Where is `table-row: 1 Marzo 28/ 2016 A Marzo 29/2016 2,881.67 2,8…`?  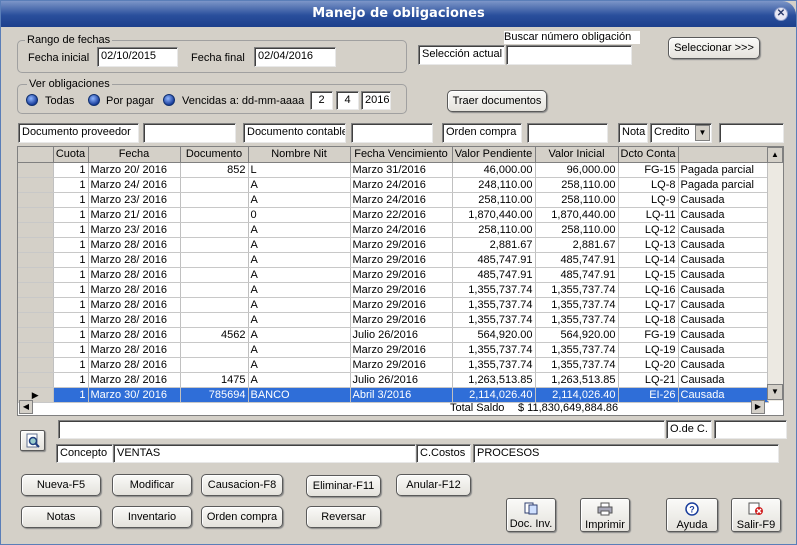 table-row: 1 Marzo 28/ 2016 A Marzo 29/2016 2,881.67 2,8… is located at coordinates (393, 245).